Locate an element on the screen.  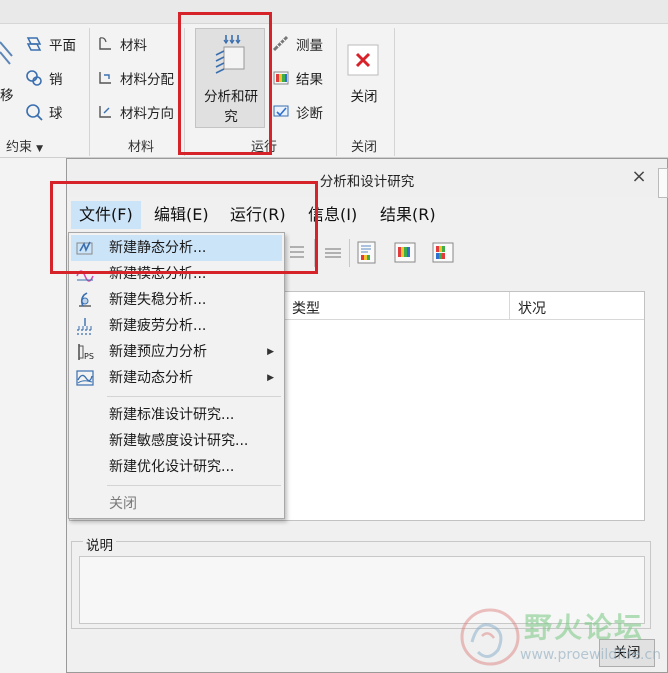
menu-item-label: 关闭 is located at coordinates (123, 504).